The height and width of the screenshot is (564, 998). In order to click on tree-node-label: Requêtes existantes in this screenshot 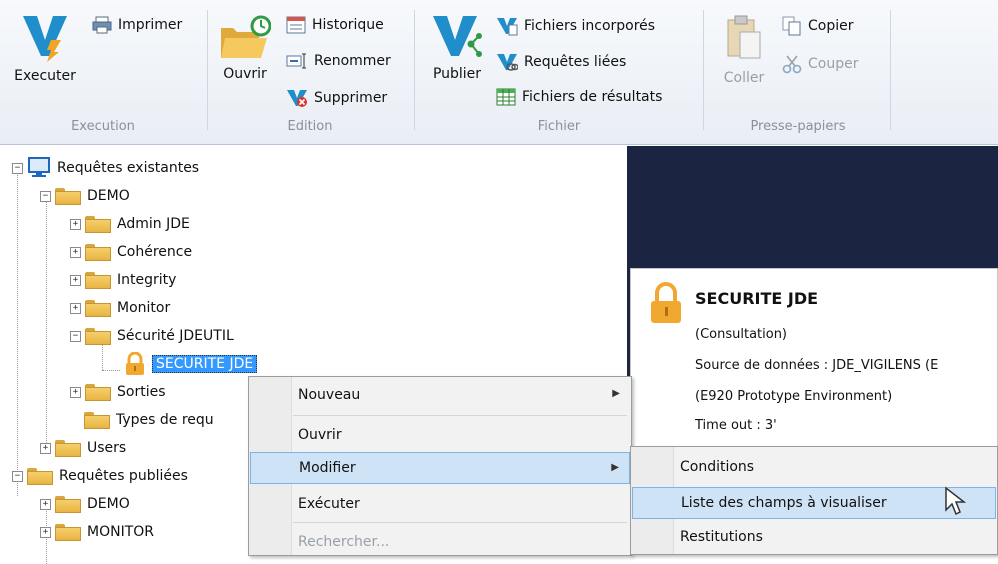, I will do `click(128, 168)`.